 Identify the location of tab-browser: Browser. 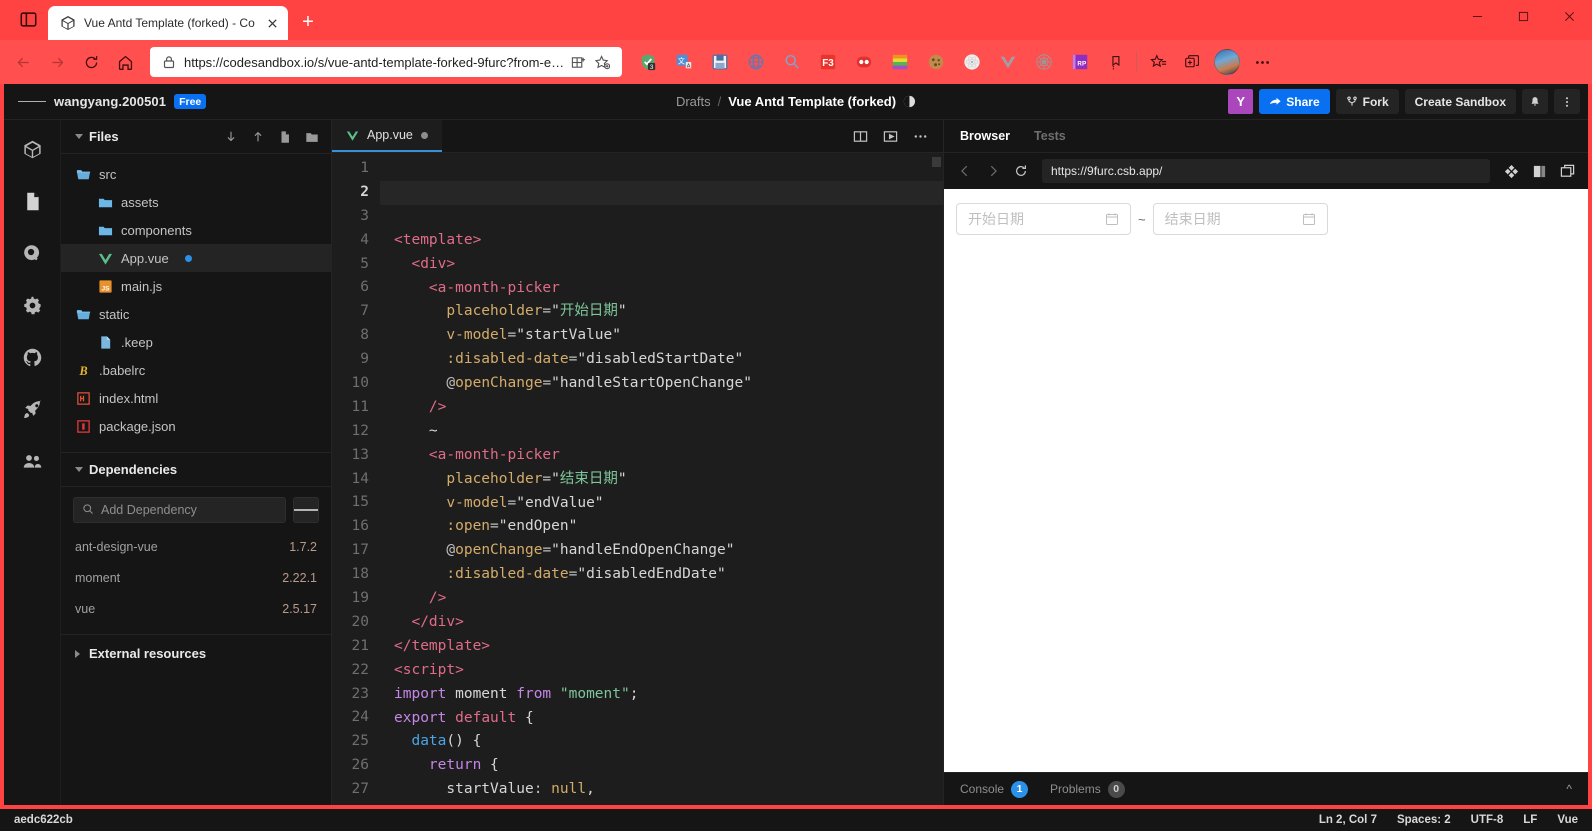
(985, 136).